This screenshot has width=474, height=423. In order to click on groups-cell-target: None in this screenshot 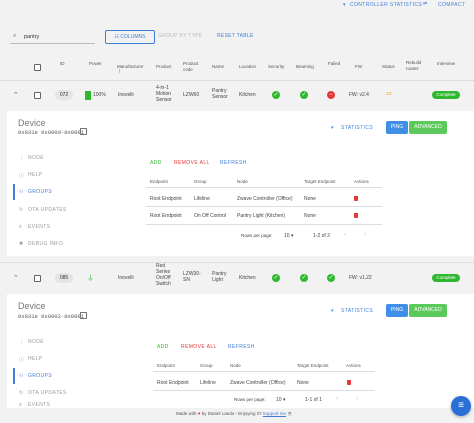, I will do `click(303, 383)`.